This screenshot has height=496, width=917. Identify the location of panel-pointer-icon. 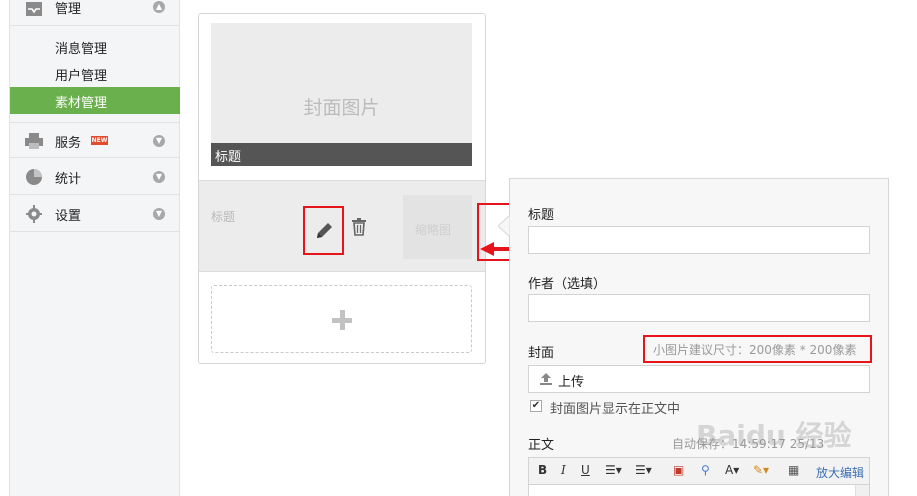
(504, 226).